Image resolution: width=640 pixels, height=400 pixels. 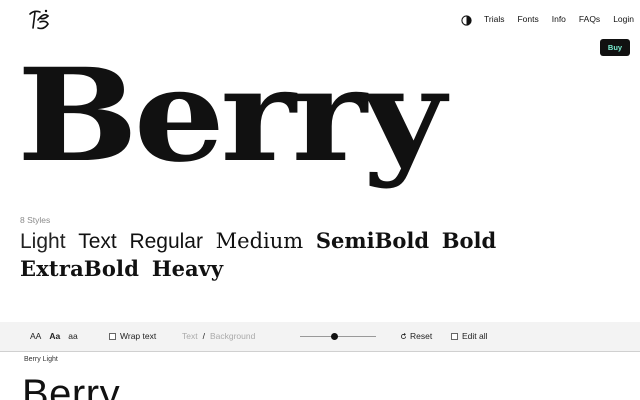 I want to click on style-heavy: Heavy, so click(x=187, y=268).